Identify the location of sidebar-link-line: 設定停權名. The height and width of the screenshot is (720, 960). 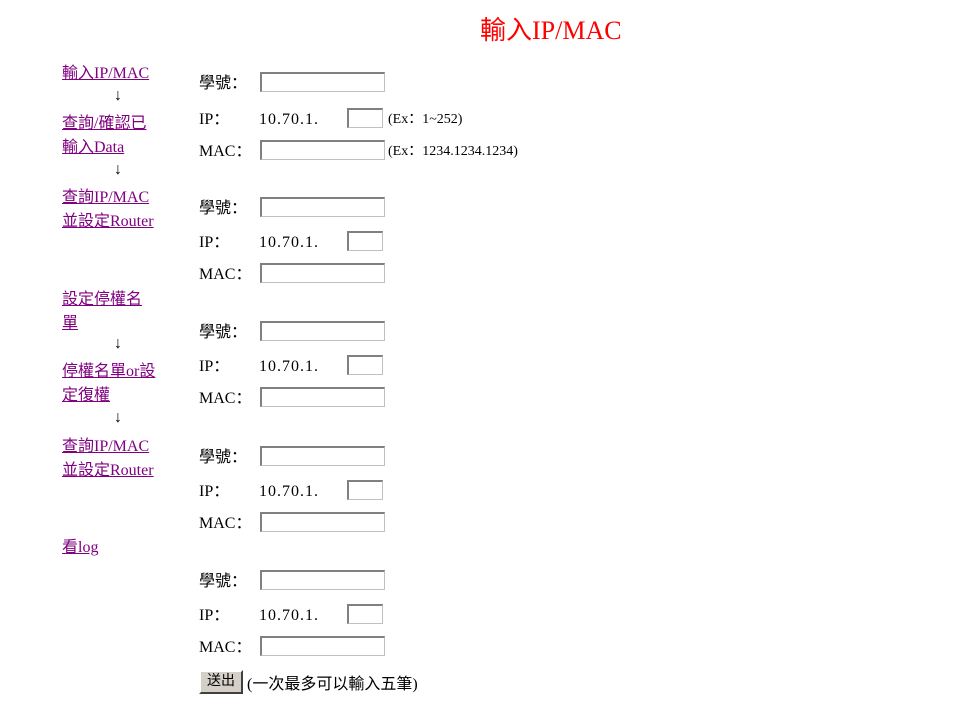
(102, 299).